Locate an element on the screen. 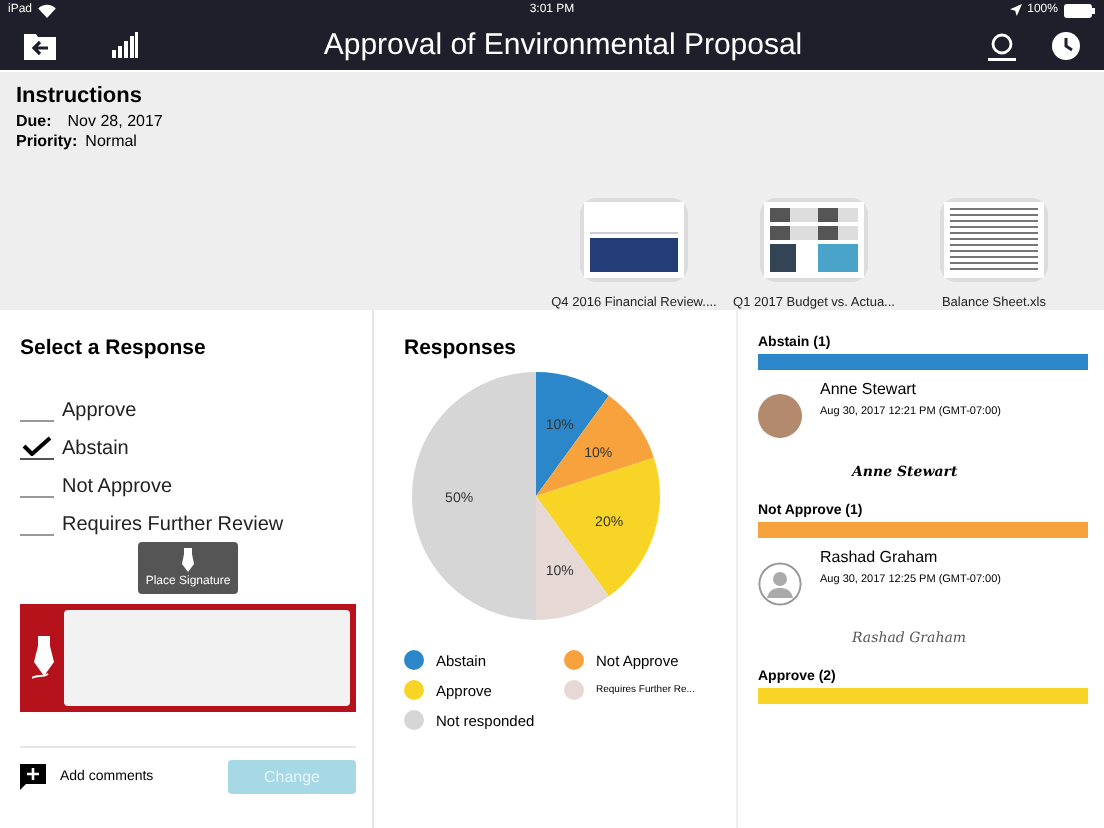 The image size is (1104, 828). select-response-heading: Select a Response is located at coordinates (114, 348).